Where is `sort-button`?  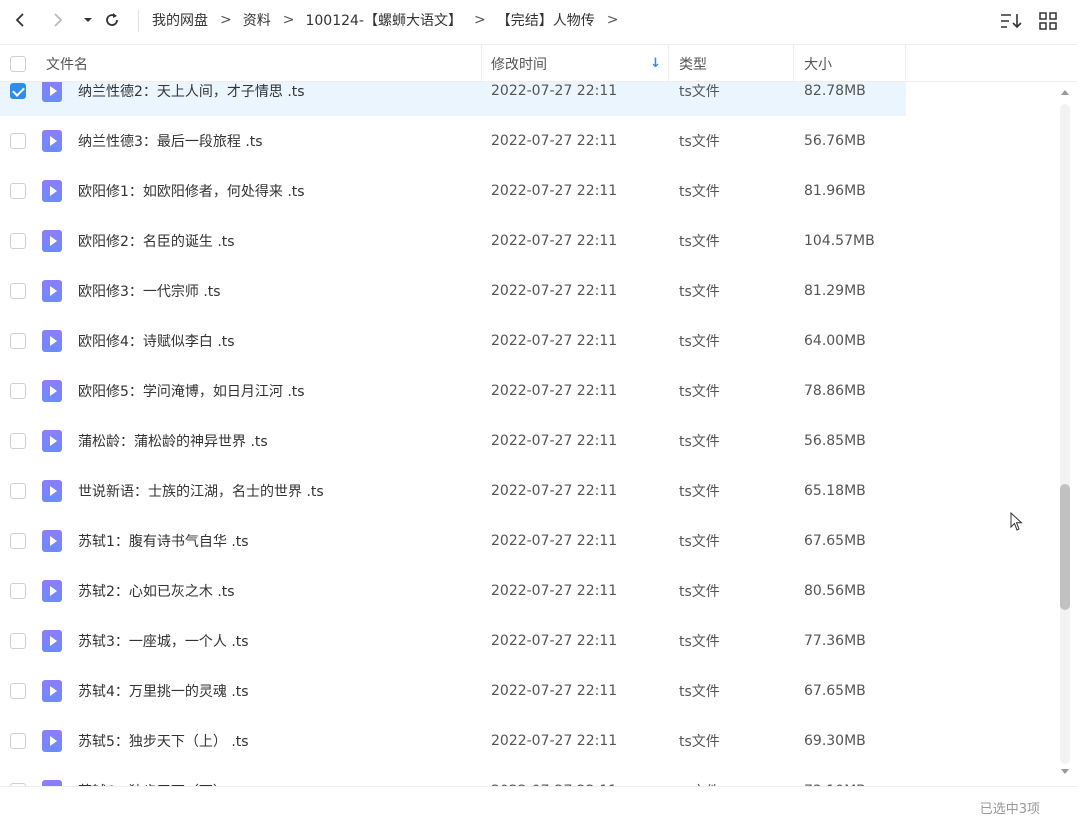
sort-button is located at coordinates (1011, 21).